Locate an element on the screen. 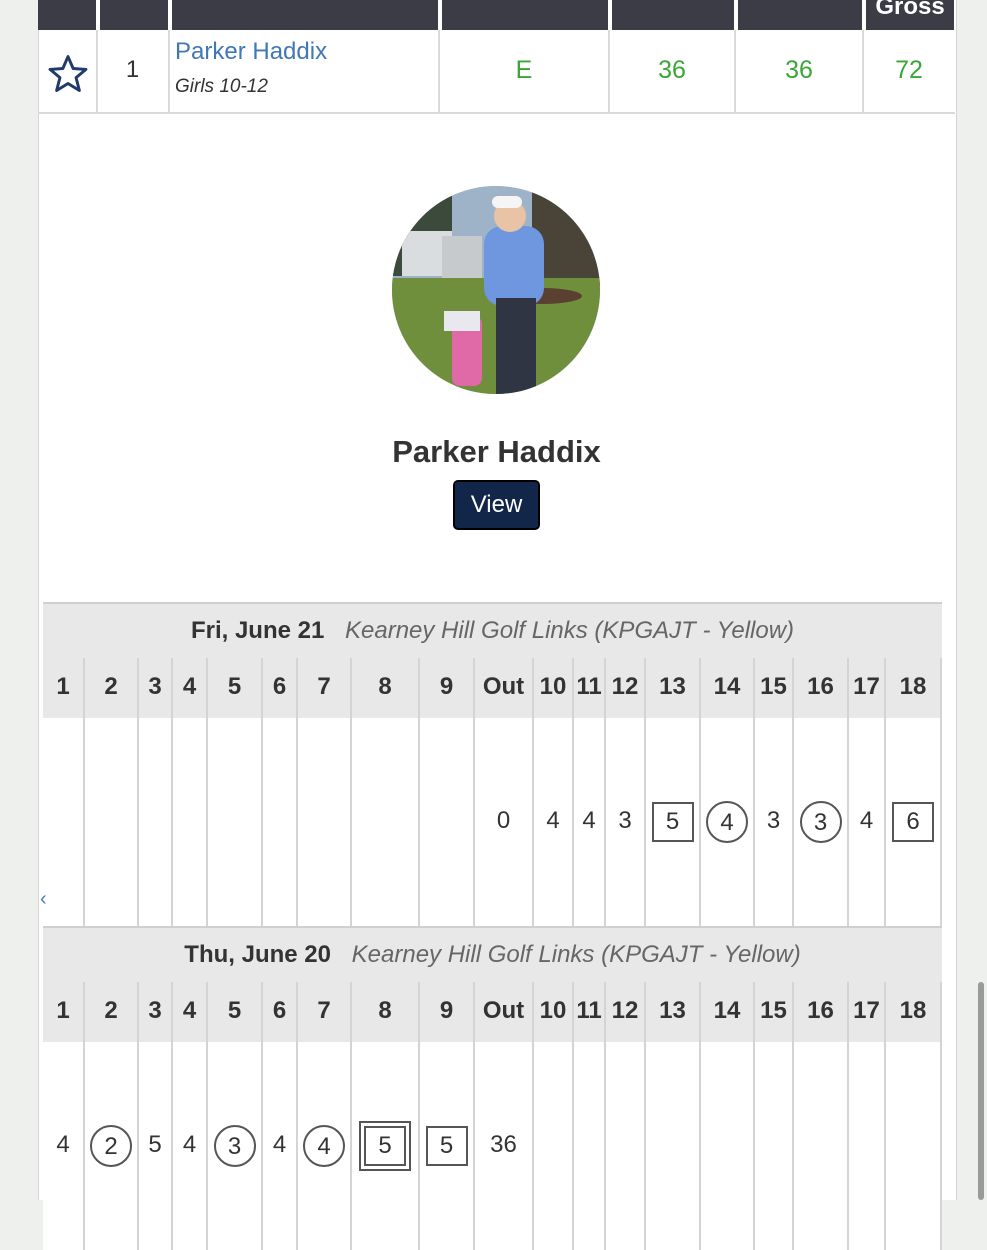  gross-header-label: Gross is located at coordinates (910, 10).